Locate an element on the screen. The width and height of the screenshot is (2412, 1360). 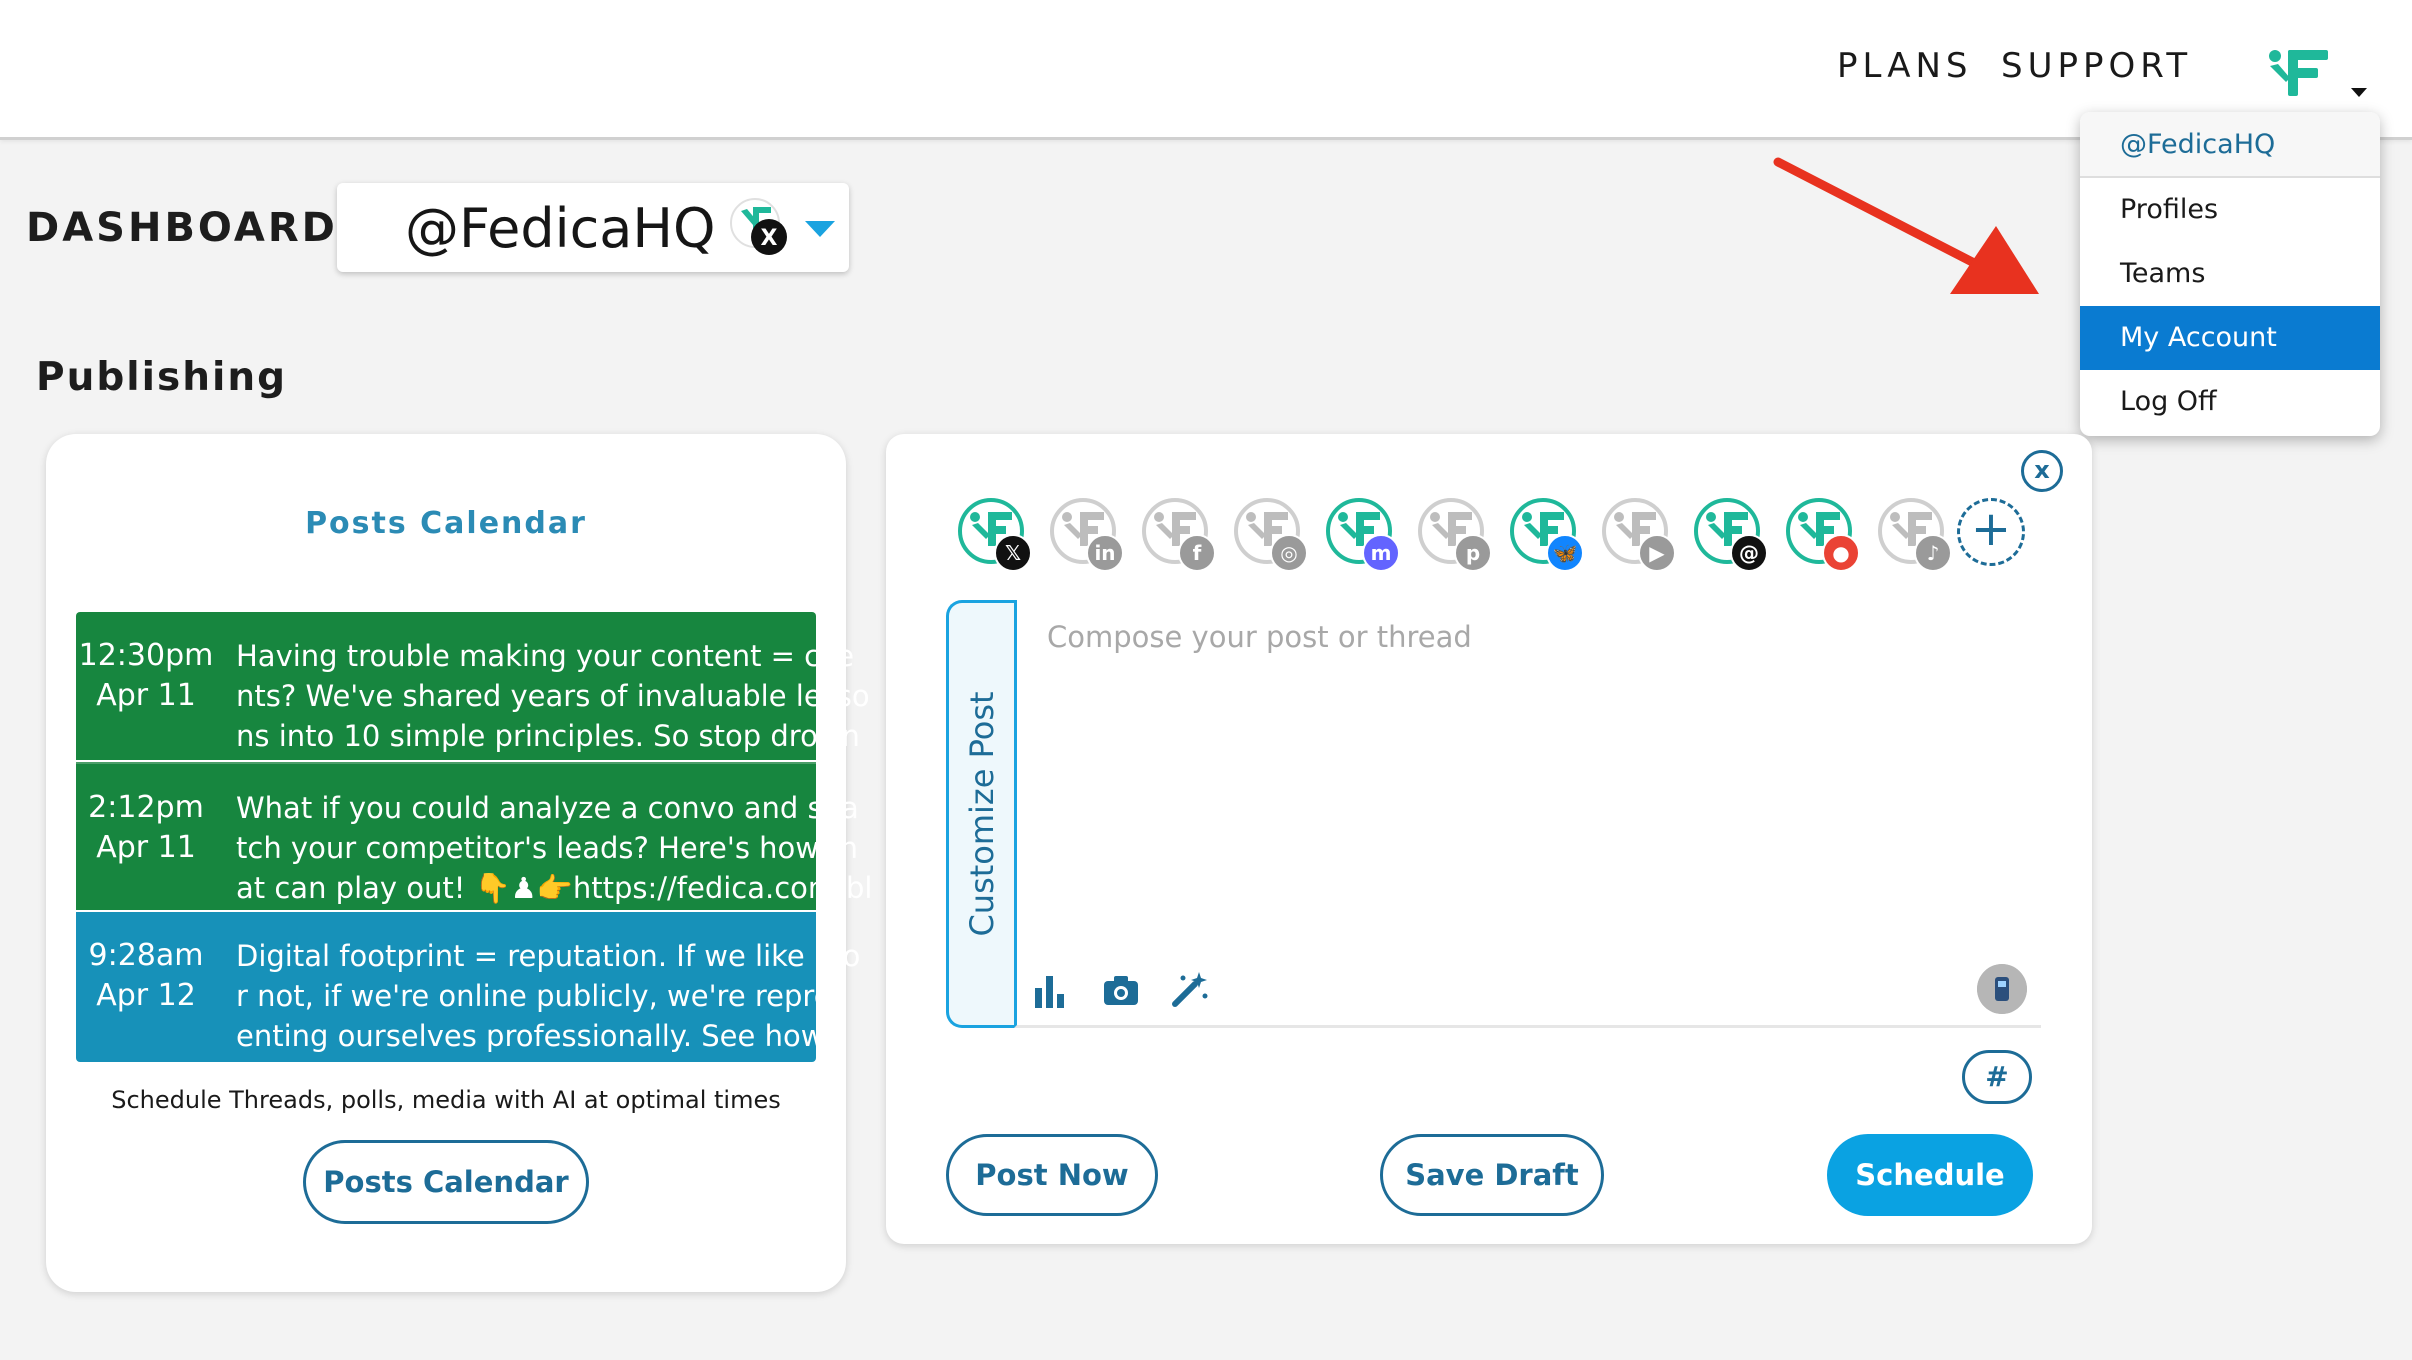
network-bluesky-toggle: 🦋 is located at coordinates (1547, 535).